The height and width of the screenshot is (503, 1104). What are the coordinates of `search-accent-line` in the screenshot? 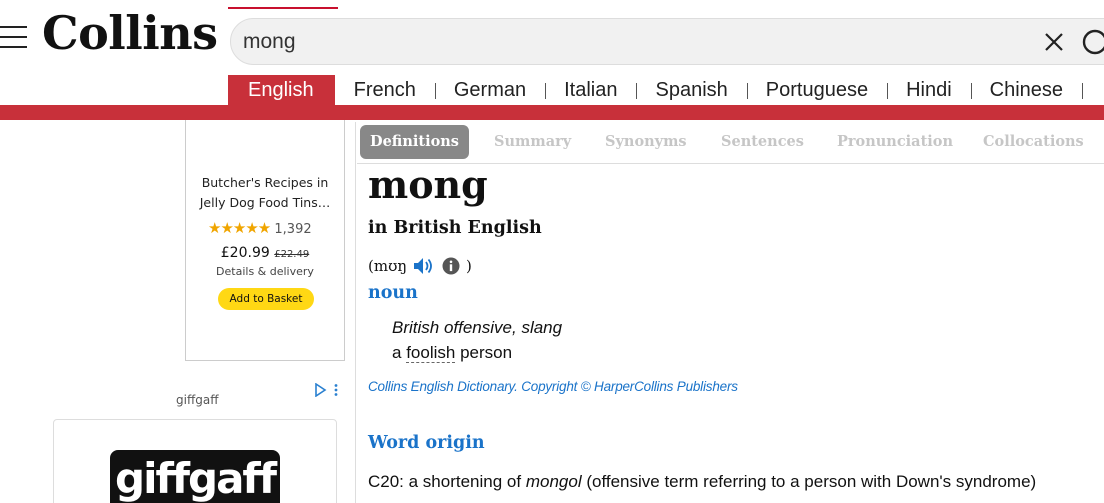 It's located at (283, 8).